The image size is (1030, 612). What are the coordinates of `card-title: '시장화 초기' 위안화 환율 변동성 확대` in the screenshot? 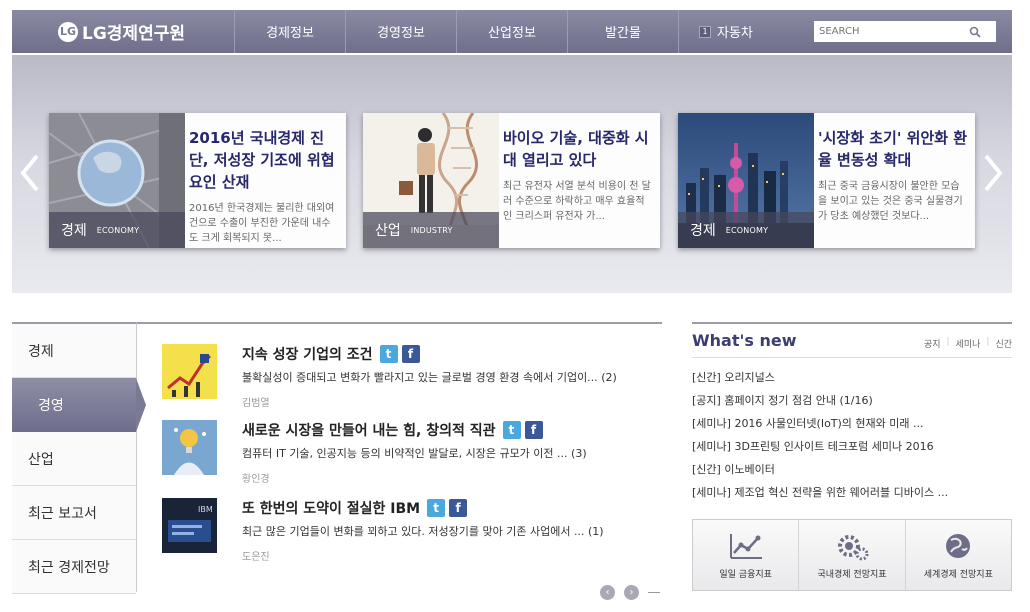 It's located at (893, 149).